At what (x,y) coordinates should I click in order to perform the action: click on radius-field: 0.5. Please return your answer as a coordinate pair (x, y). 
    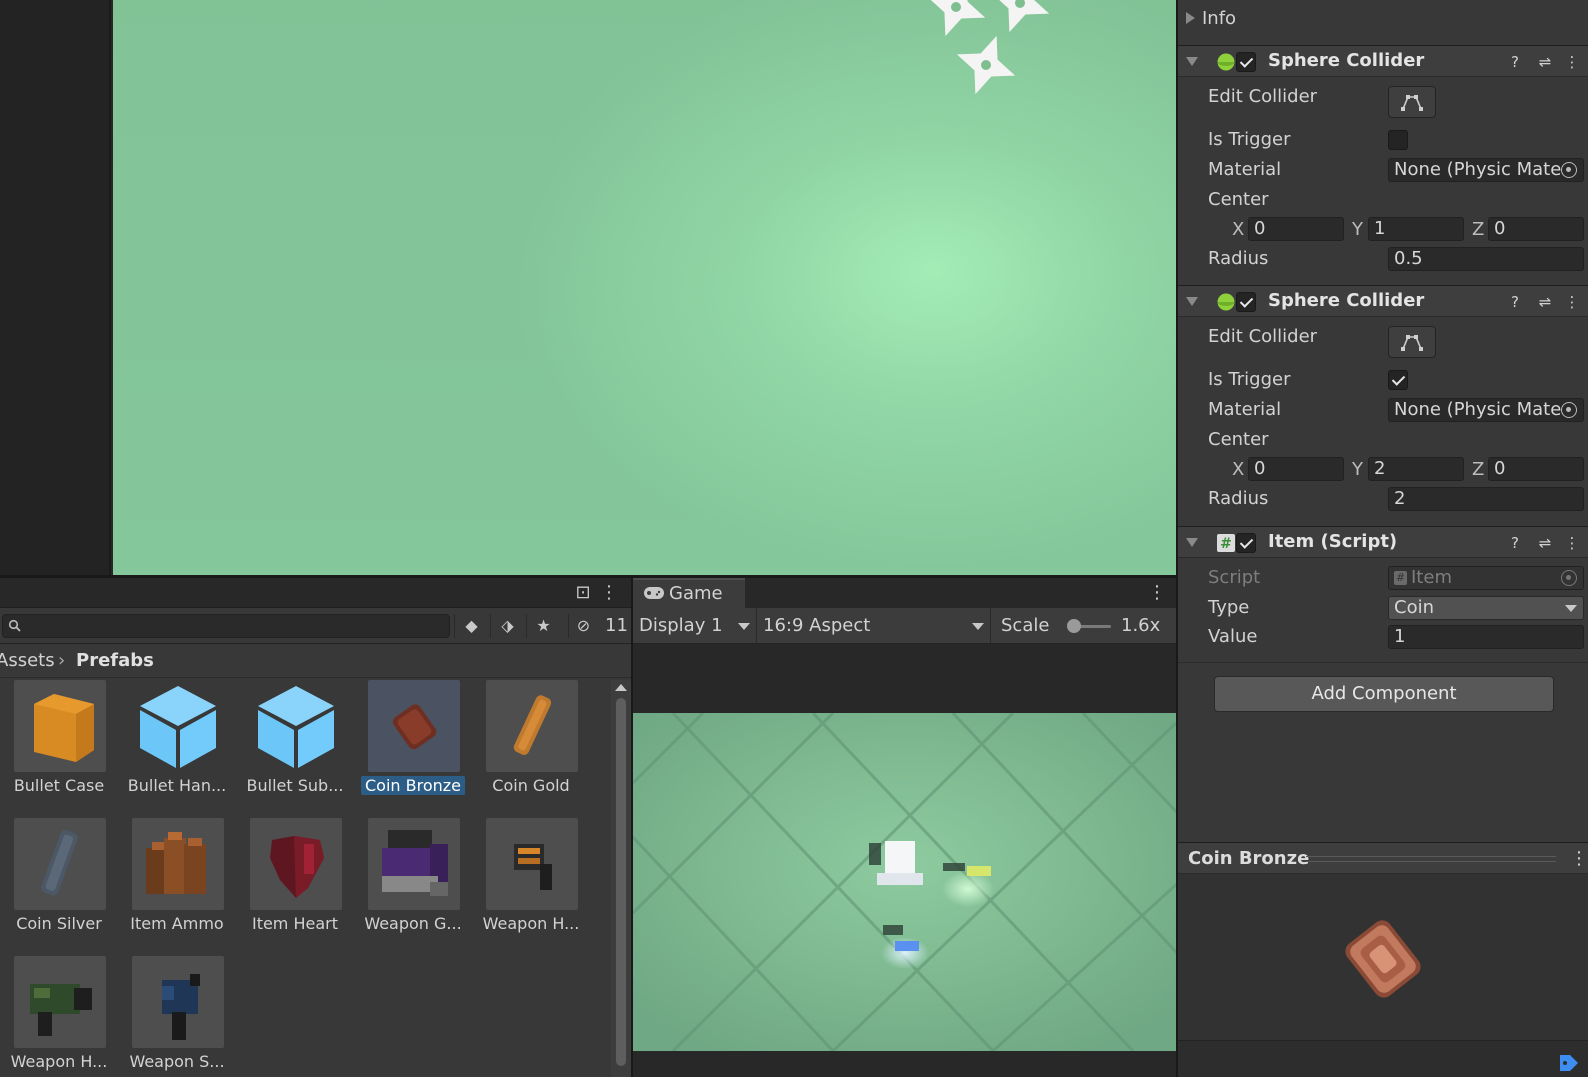
    Looking at the image, I should click on (1486, 259).